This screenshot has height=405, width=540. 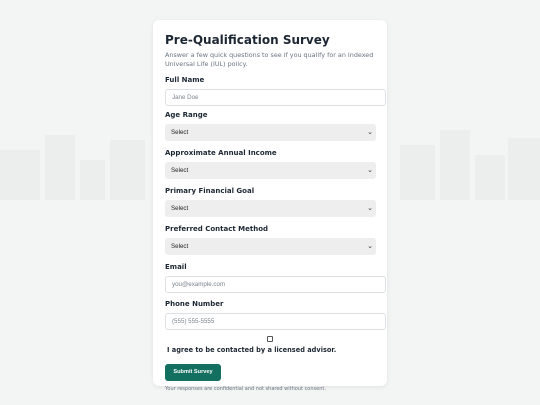 I want to click on full-name-label: Full Name, so click(x=185, y=80).